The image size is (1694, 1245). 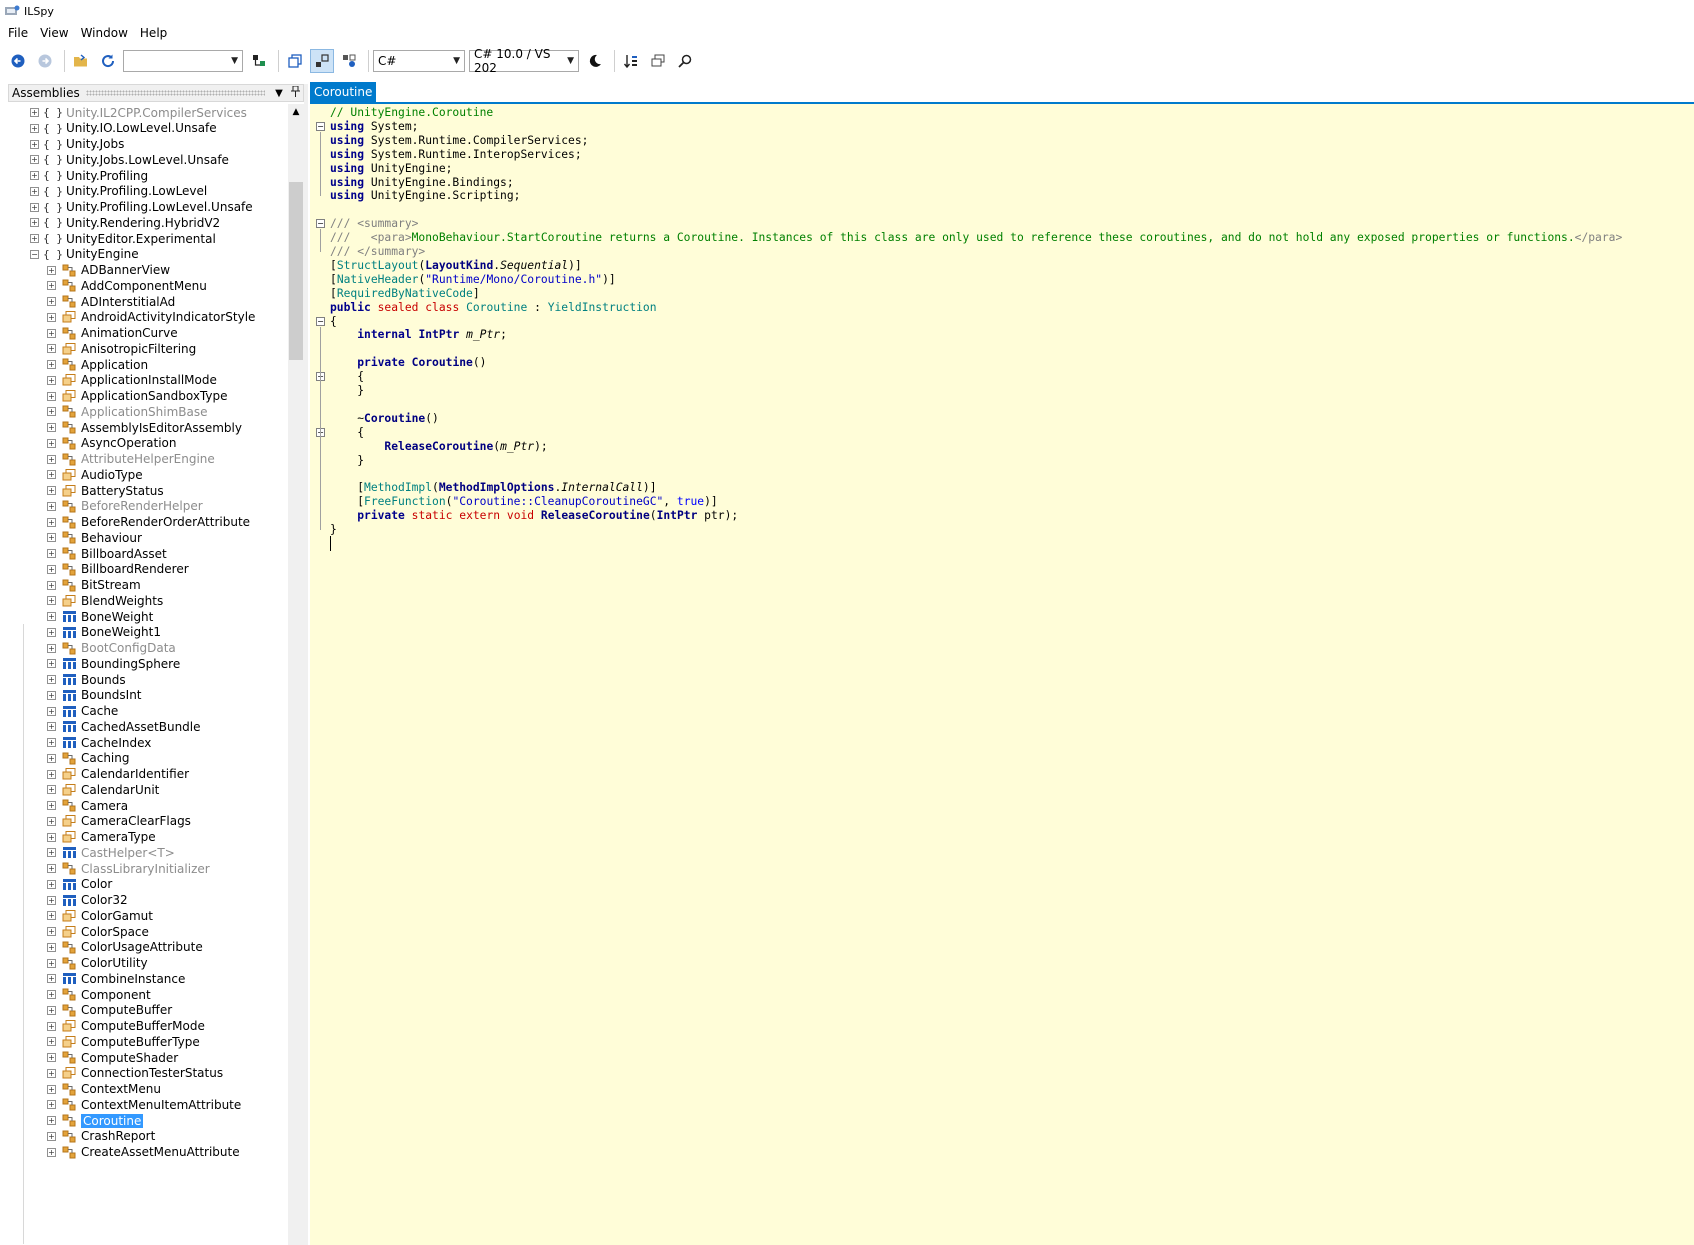 What do you see at coordinates (148, 1089) in the screenshot?
I see `tree-item: + ContextMenu` at bounding box center [148, 1089].